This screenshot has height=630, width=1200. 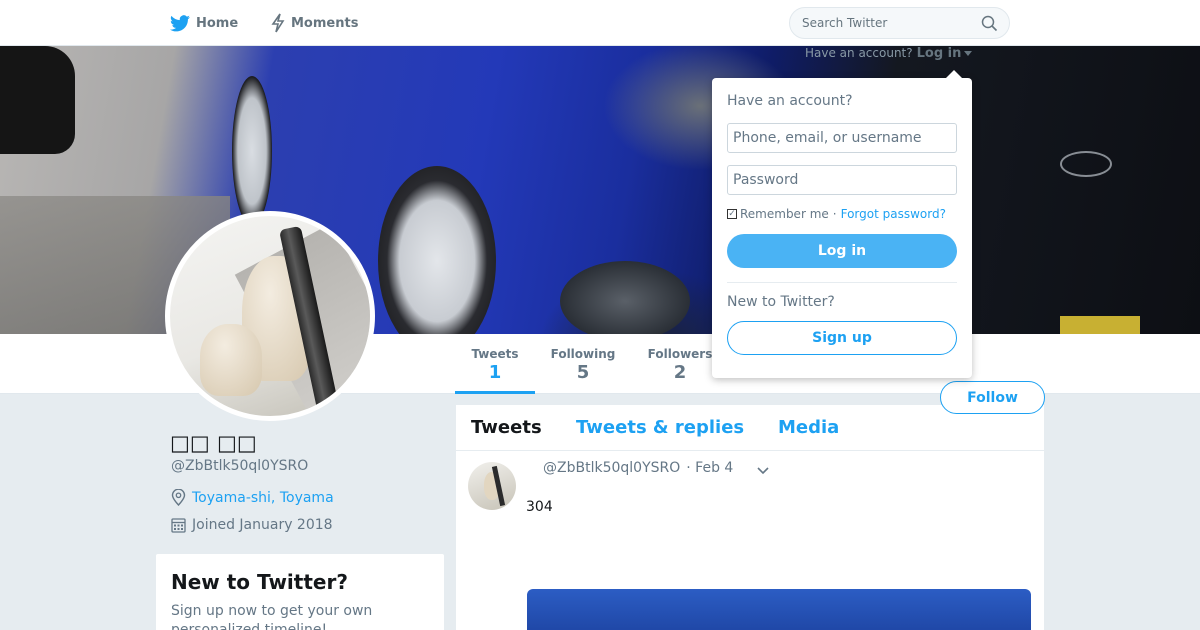 I want to click on banner-plate-shape, so click(x=1100, y=325).